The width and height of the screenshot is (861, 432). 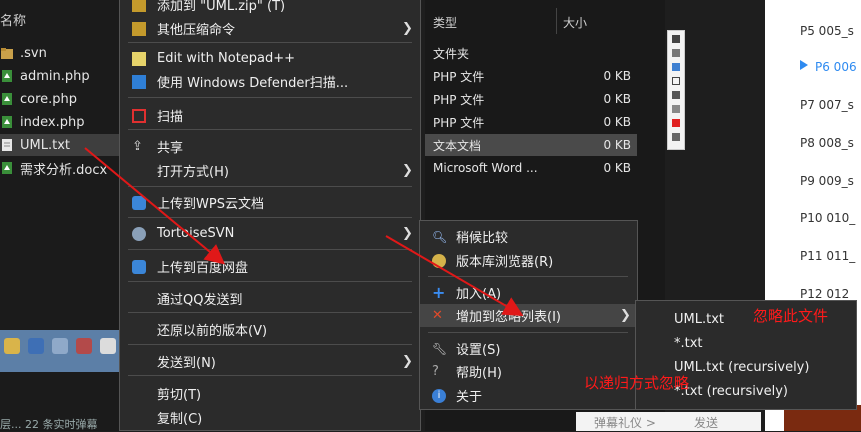 I want to click on annotation-ignore-recursive: 以递归方式忽略, so click(x=637, y=383).